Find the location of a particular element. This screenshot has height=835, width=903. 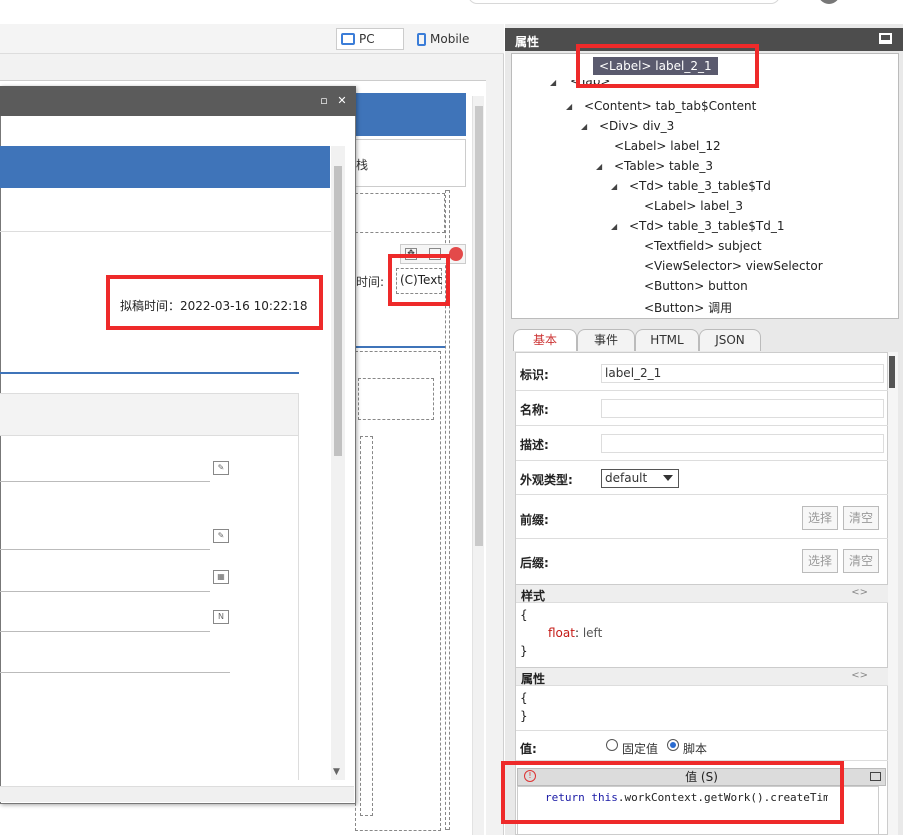

prefix-select-button: 选择 is located at coordinates (820, 518).